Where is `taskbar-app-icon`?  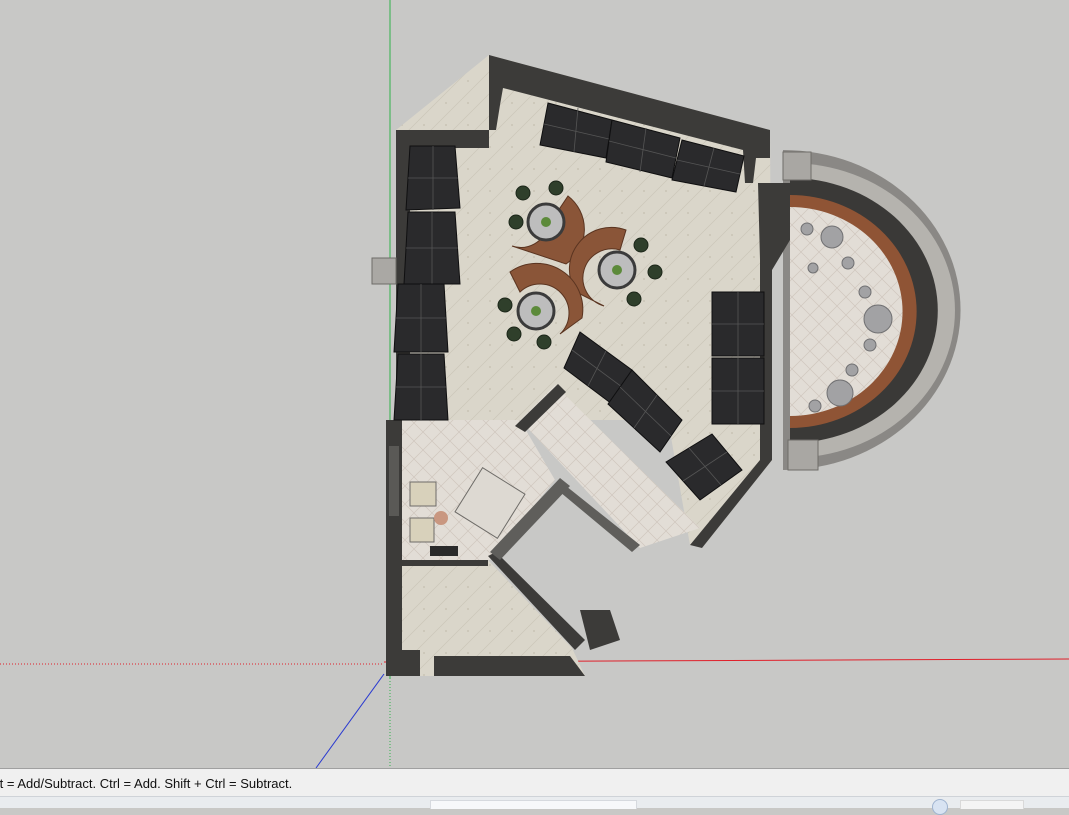
taskbar-app-icon is located at coordinates (940, 807).